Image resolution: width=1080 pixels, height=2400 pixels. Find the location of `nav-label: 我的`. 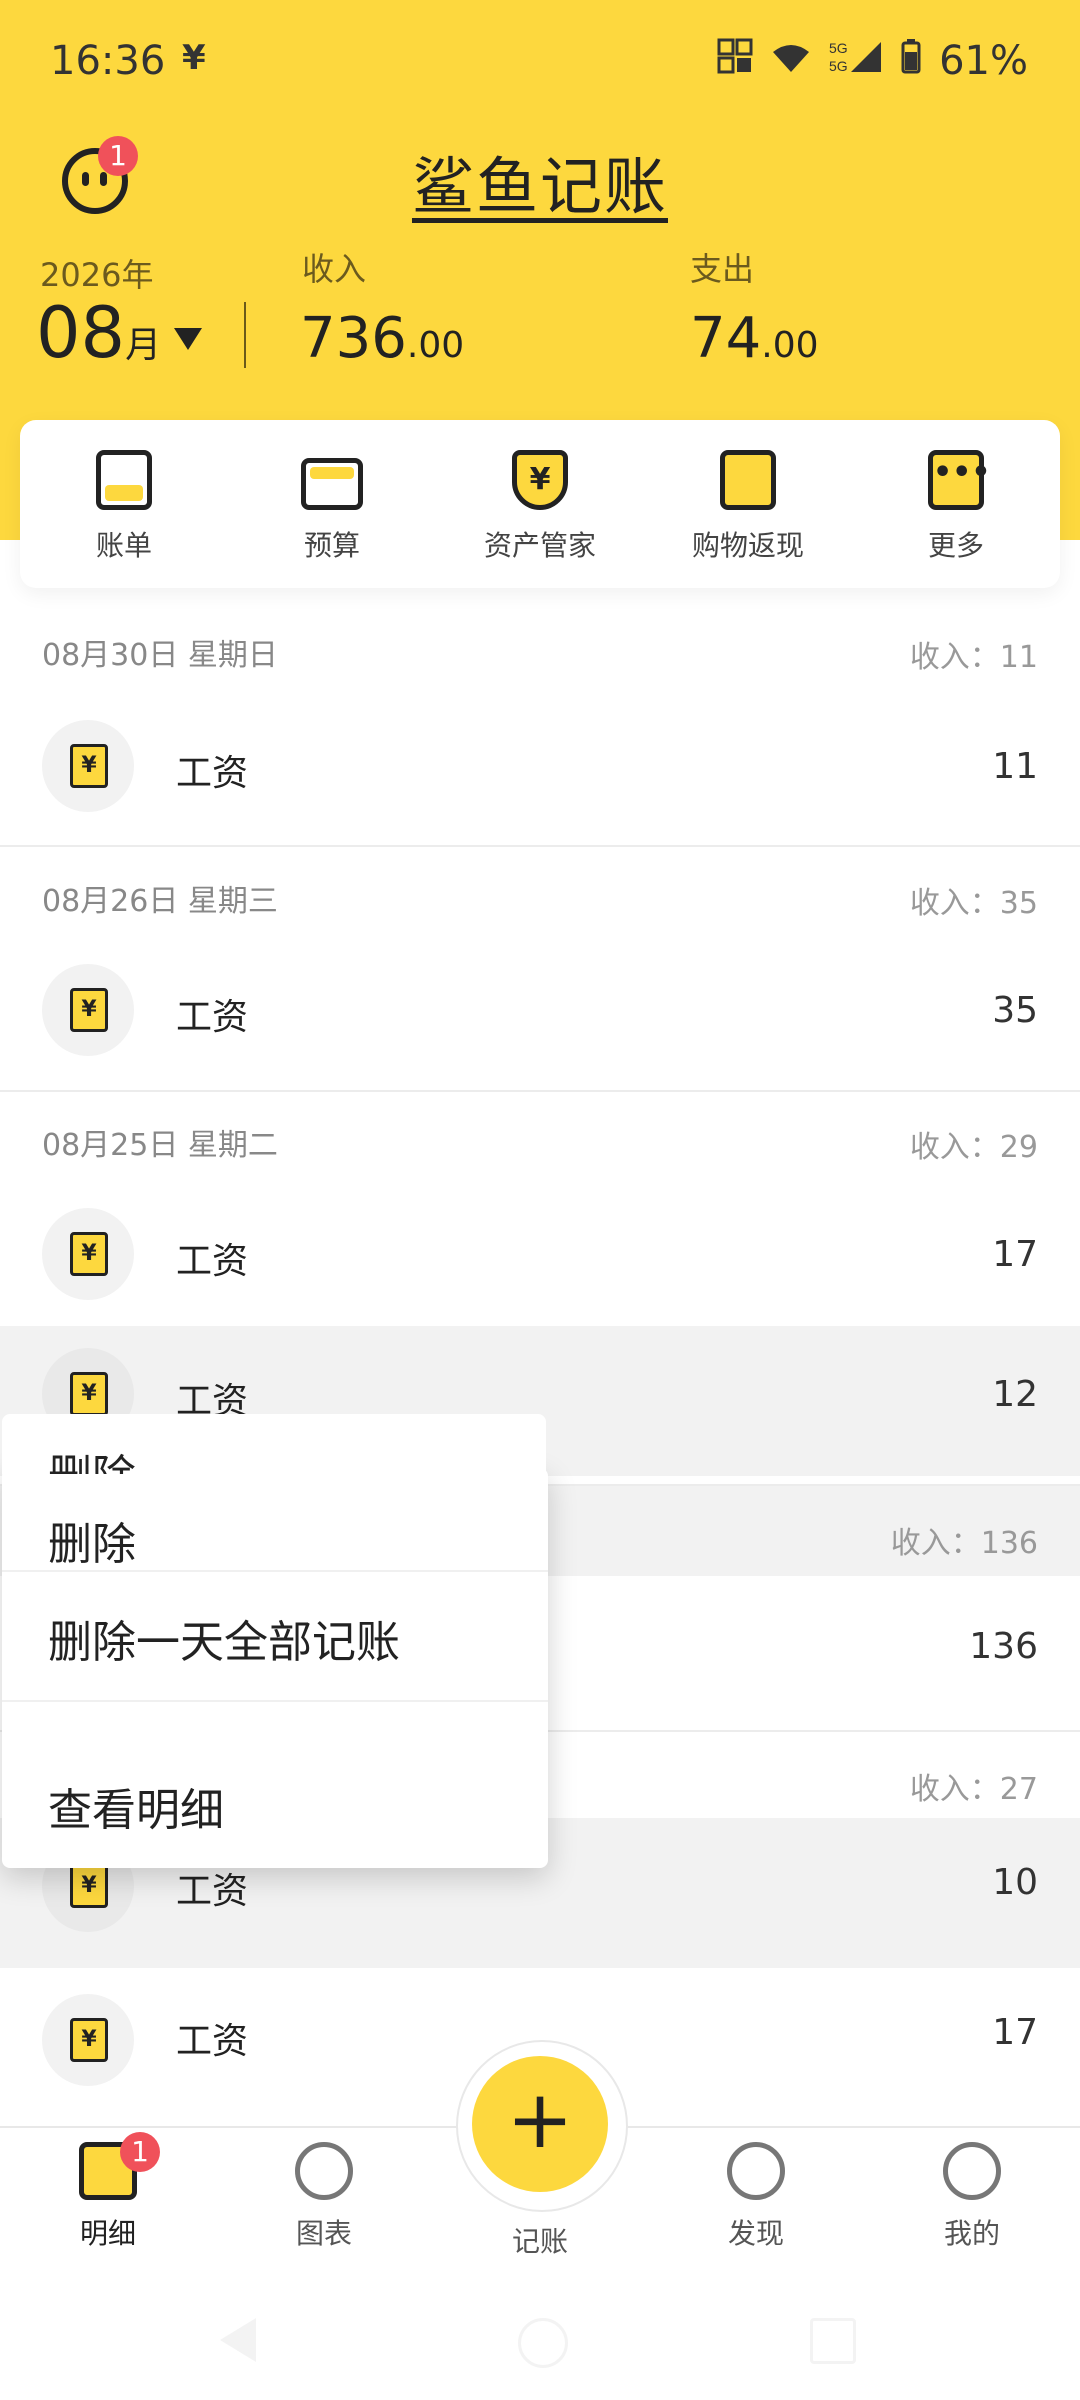

nav-label: 我的 is located at coordinates (971, 2233).